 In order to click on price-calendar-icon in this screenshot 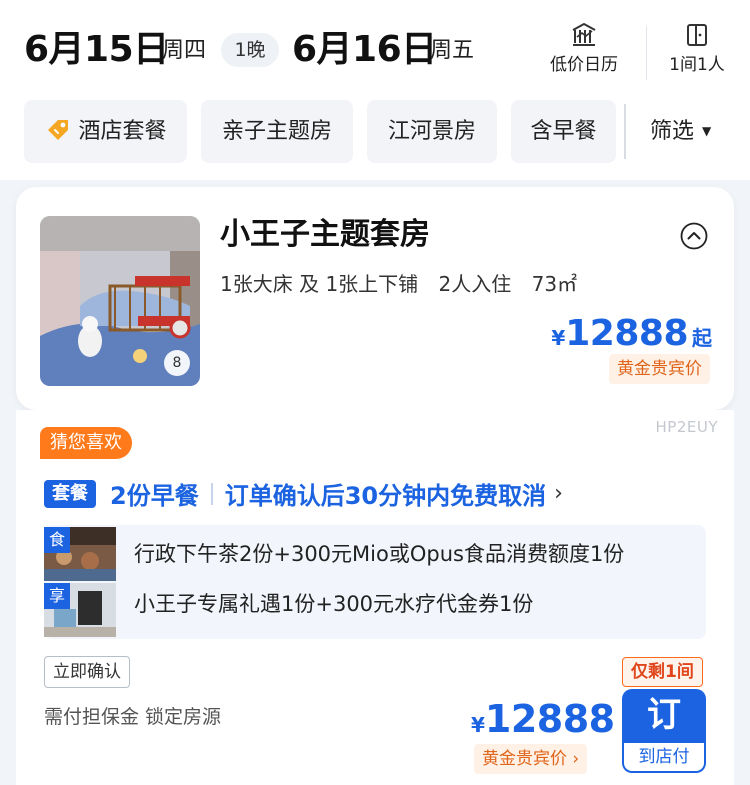, I will do `click(584, 34)`.